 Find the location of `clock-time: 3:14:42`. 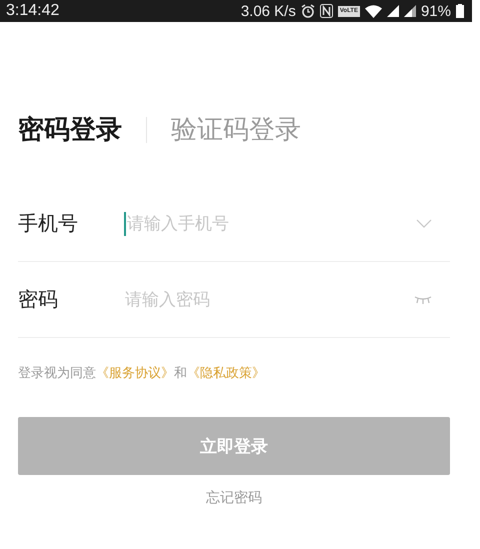

clock-time: 3:14:42 is located at coordinates (33, 11).